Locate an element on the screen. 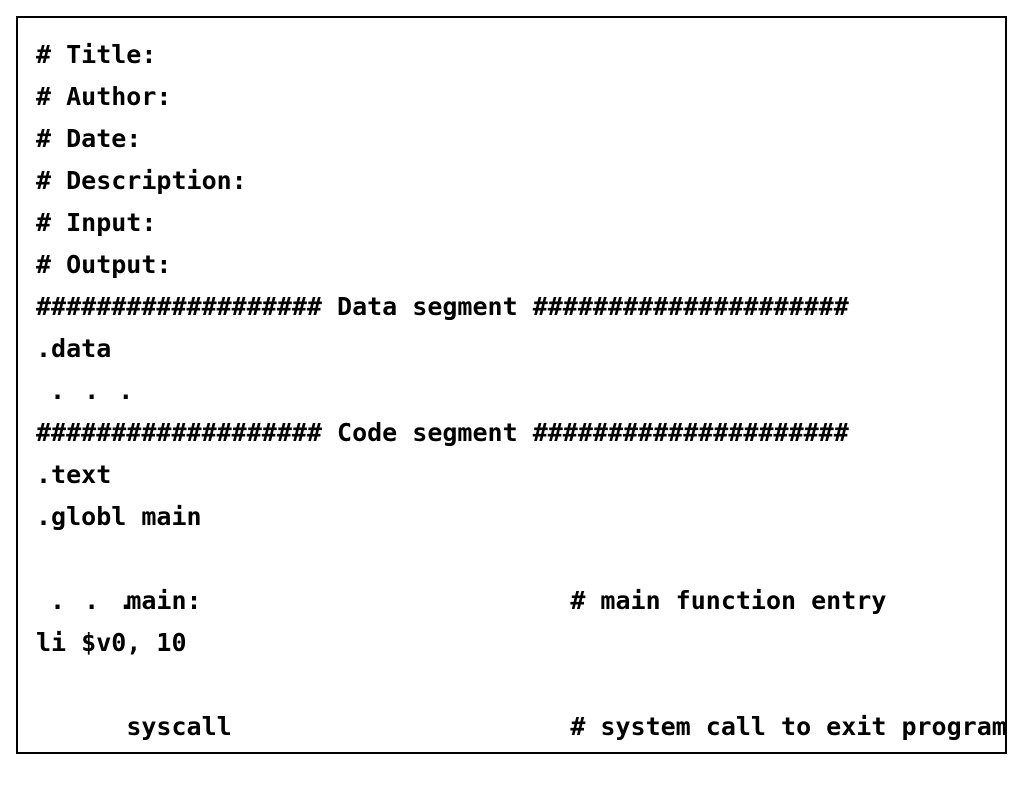 The height and width of the screenshot is (790, 1028). syscall-line: syscall # system call to exit program is located at coordinates (521, 702).